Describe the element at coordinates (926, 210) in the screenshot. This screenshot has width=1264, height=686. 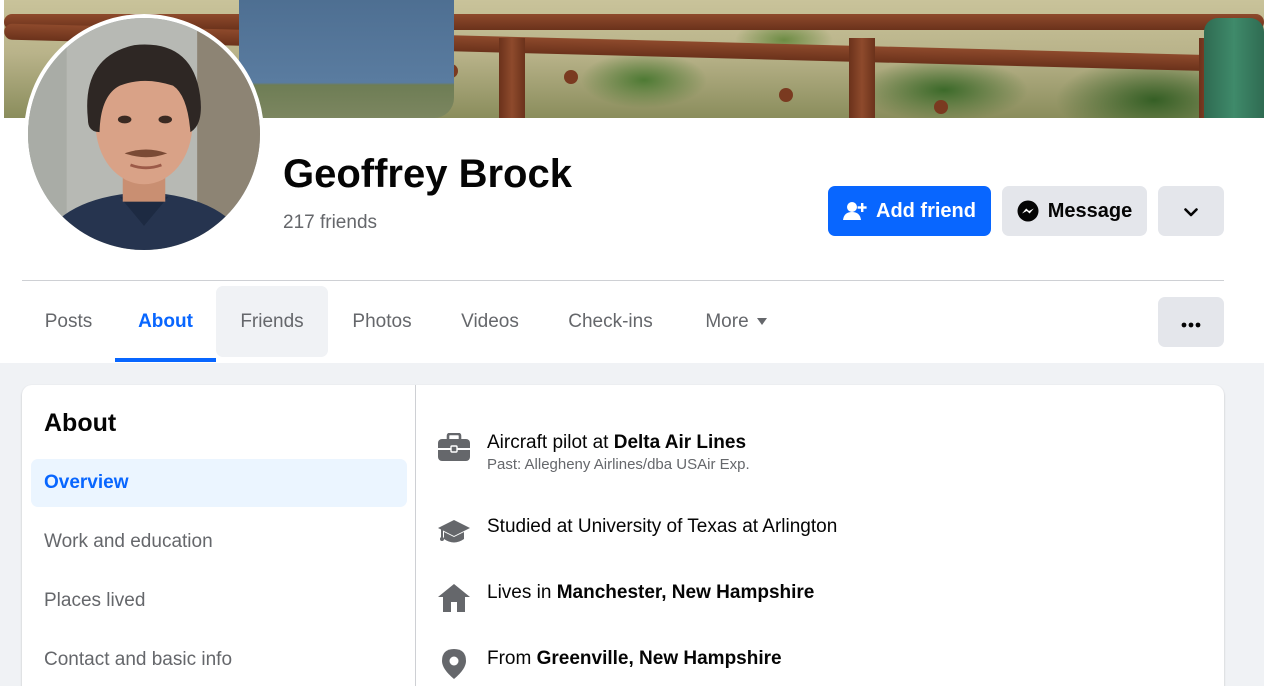
I see `add-friend-label: Add friend` at that location.